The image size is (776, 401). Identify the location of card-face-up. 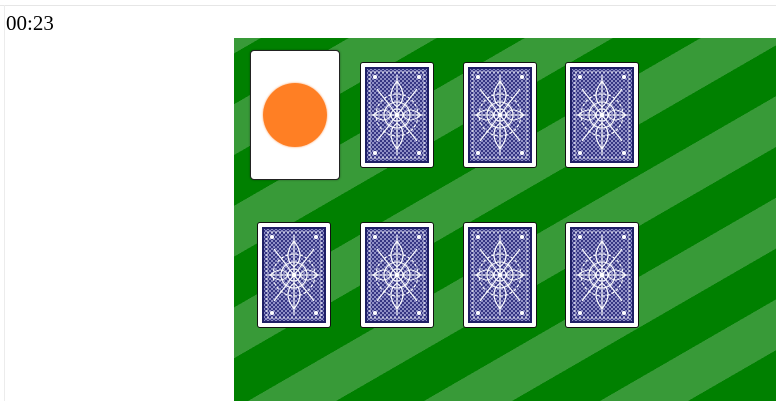
(295, 115).